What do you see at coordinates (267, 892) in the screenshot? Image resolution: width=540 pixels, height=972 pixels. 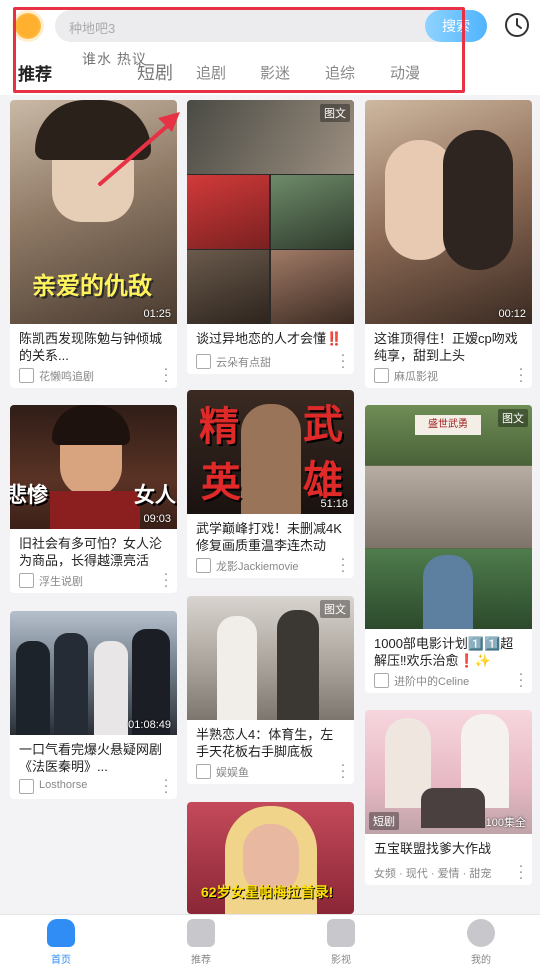 I see `overlay-title: 62岁女星帕梅拉首录!` at bounding box center [267, 892].